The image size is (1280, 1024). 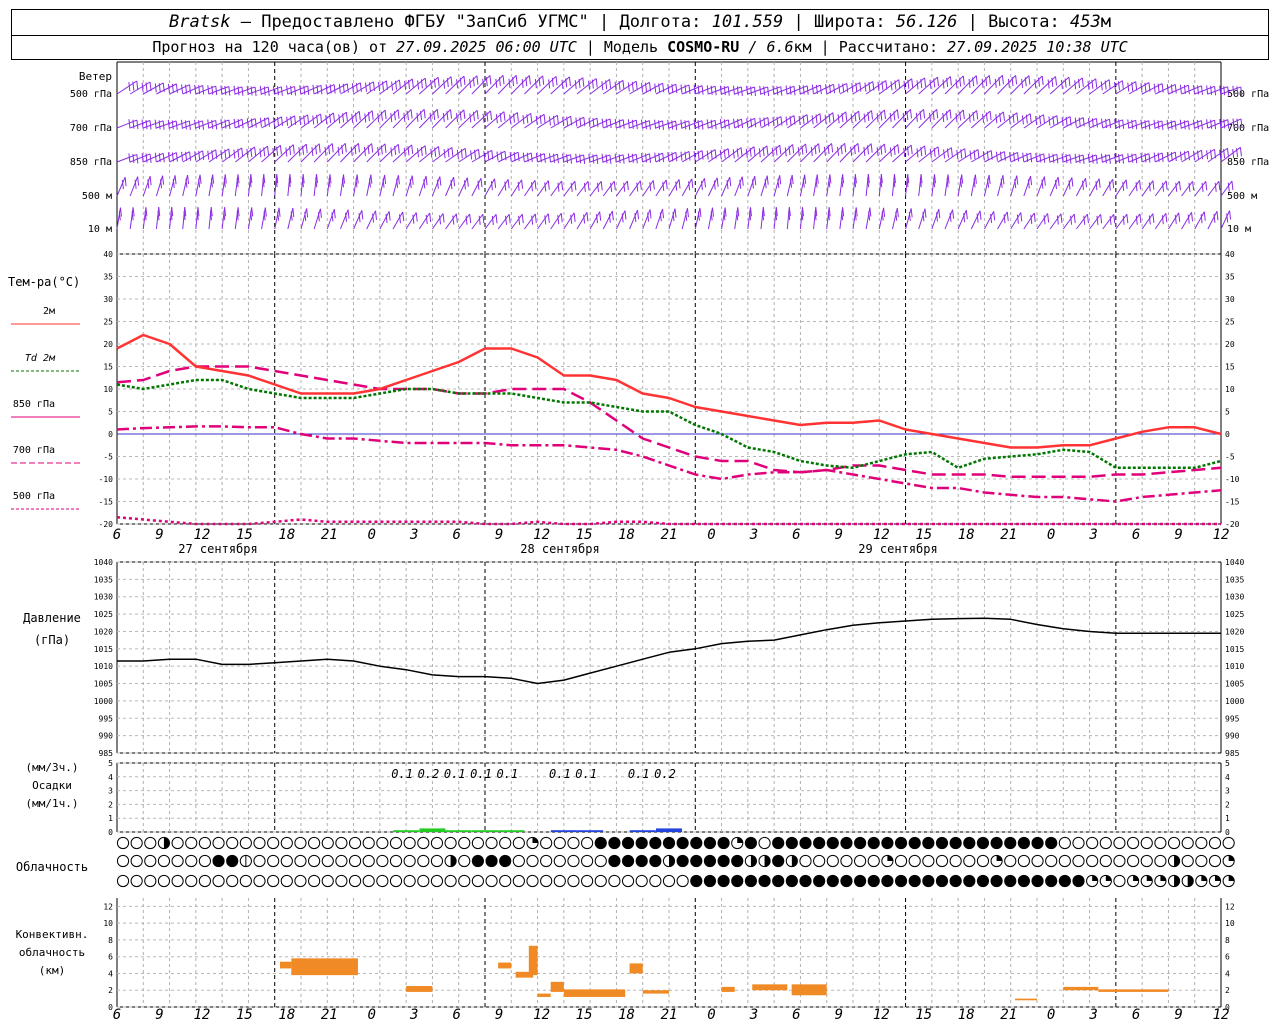 What do you see at coordinates (52, 640) in the screenshot?
I see `pressure-unit: (гПа)` at bounding box center [52, 640].